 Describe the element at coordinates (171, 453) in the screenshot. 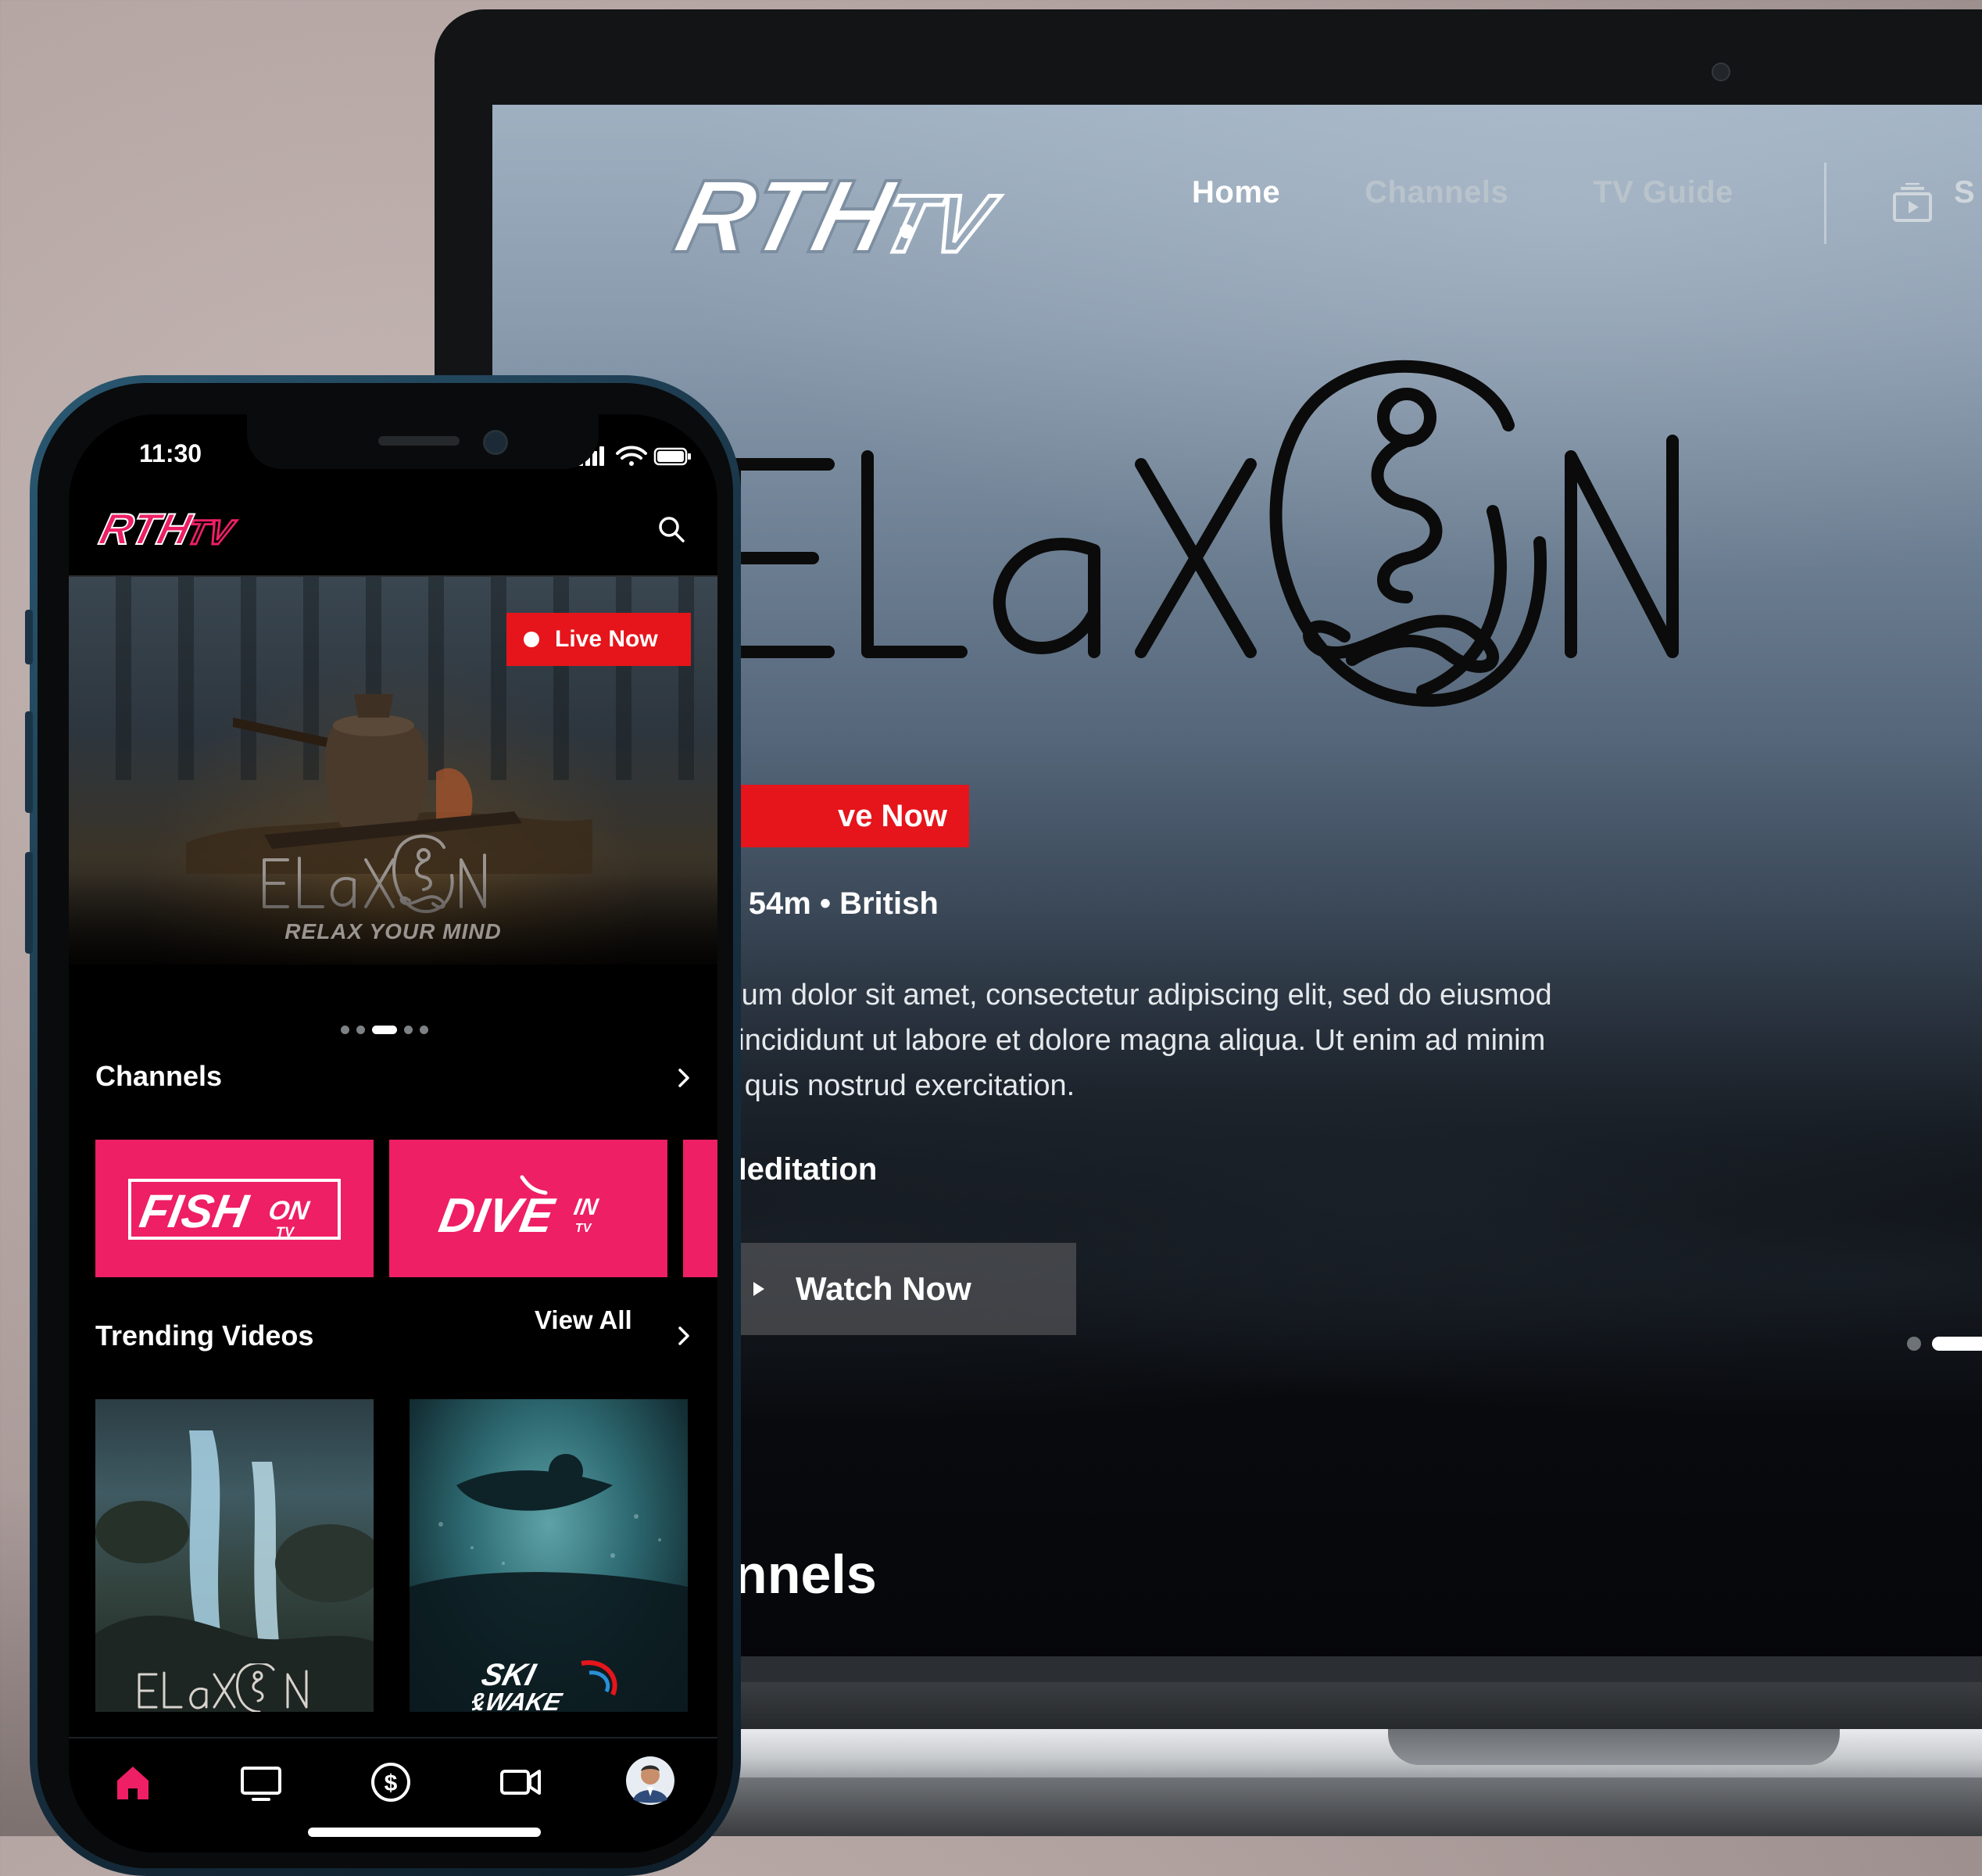

I see `status-time: 11:30` at that location.